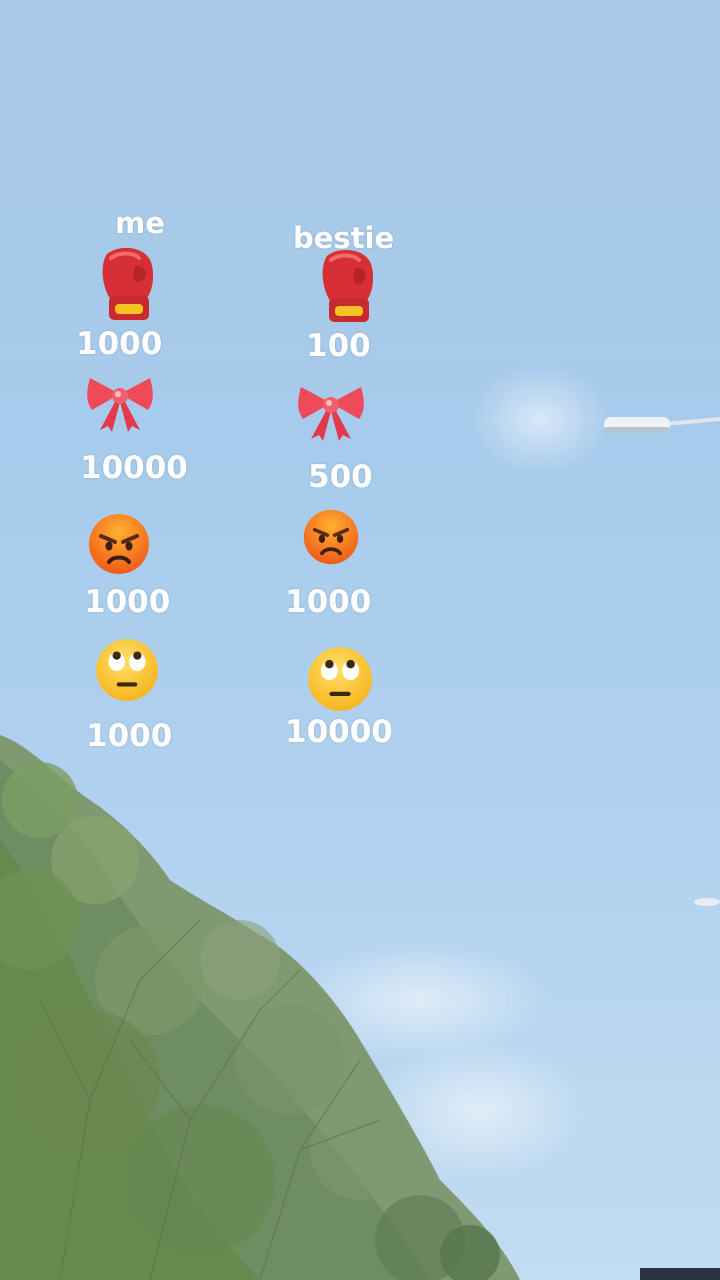 This screenshot has width=720, height=1280. What do you see at coordinates (119, 344) in the screenshot?
I see `value-me-boxing: 1000` at bounding box center [119, 344].